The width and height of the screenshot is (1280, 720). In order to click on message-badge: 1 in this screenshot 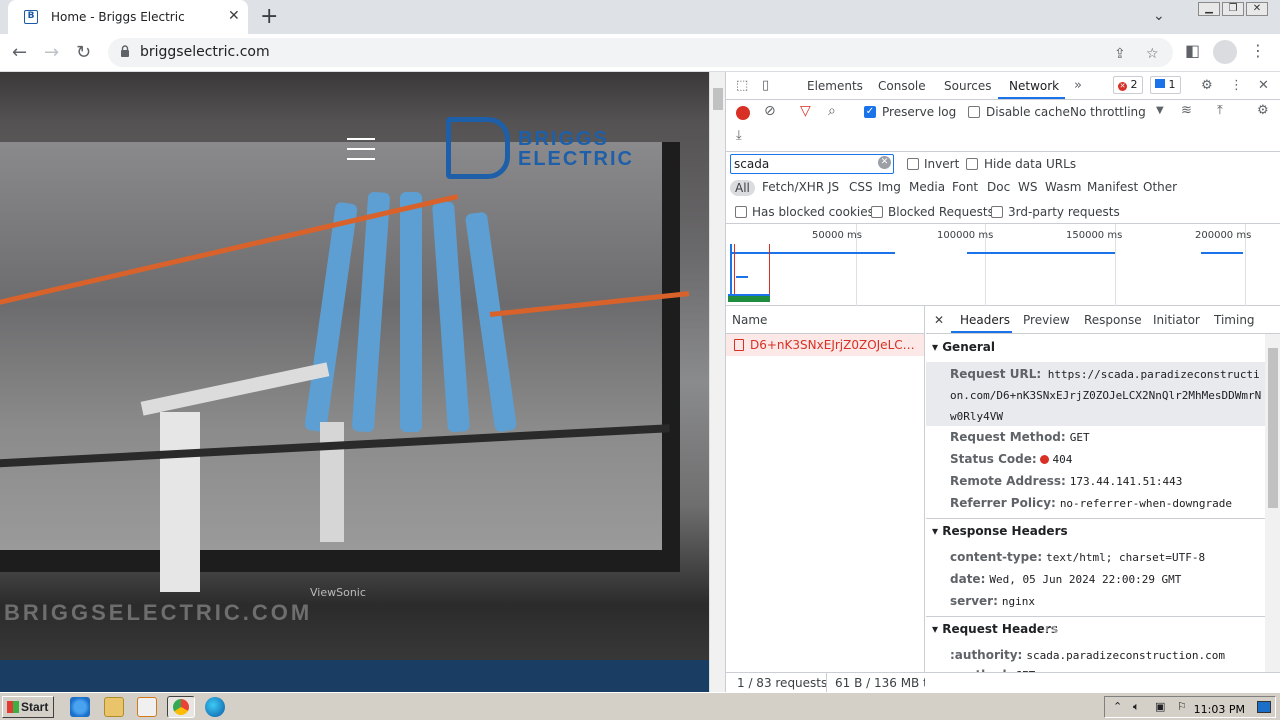, I will do `click(1165, 85)`.